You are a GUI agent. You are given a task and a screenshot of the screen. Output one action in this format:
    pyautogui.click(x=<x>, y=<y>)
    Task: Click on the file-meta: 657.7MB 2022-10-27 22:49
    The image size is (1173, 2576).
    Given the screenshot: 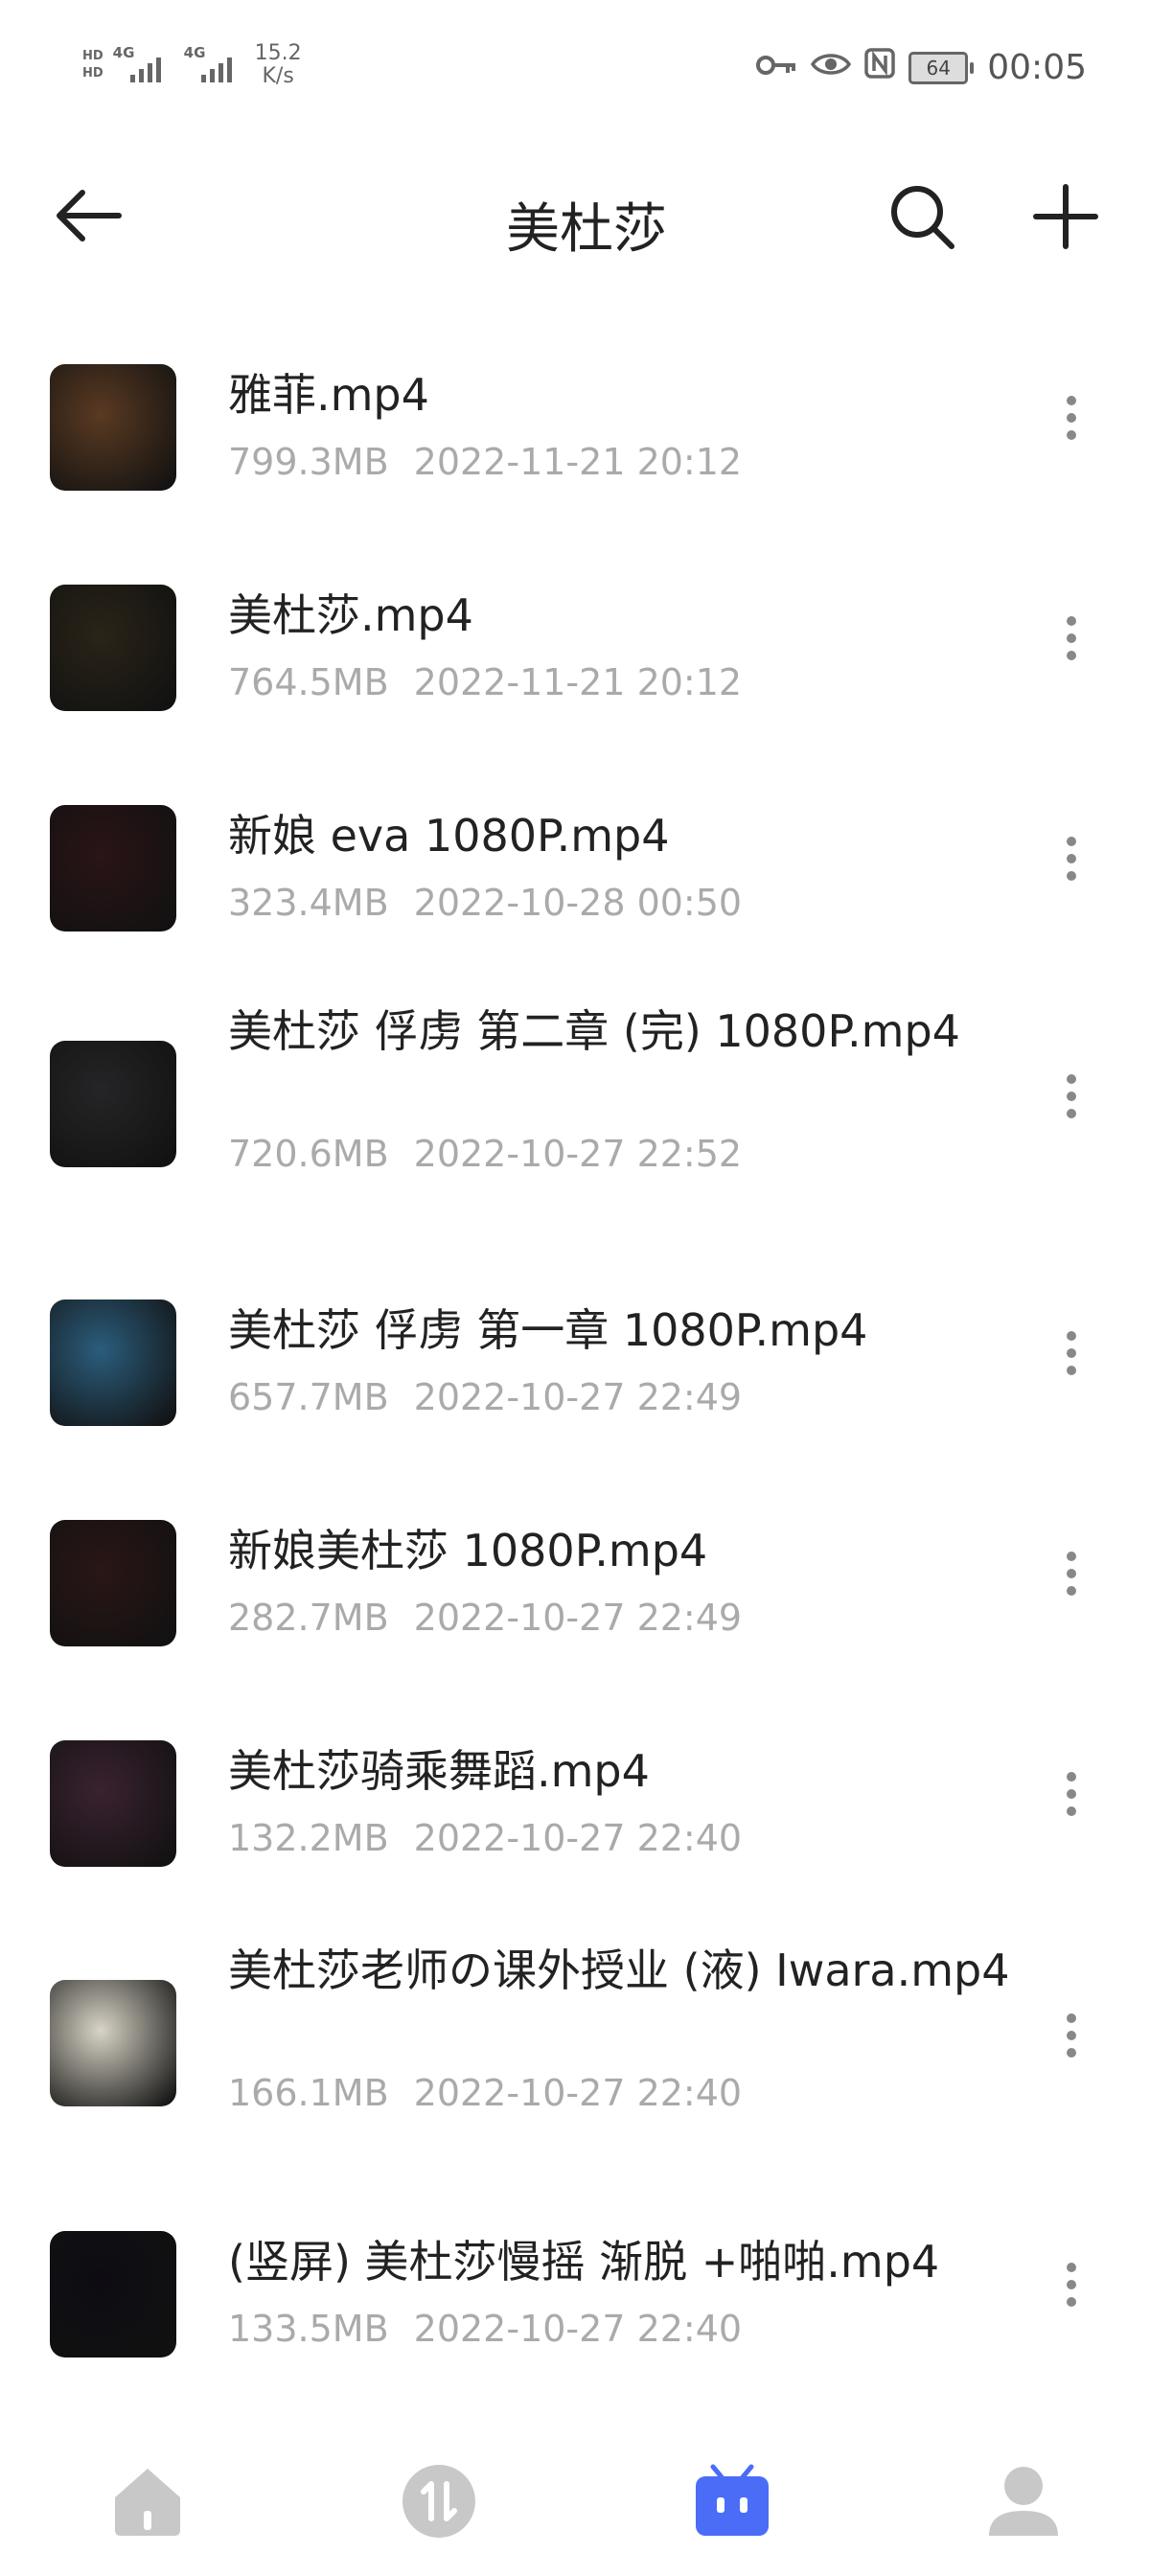 What is the action you would take?
    pyautogui.click(x=485, y=1397)
    